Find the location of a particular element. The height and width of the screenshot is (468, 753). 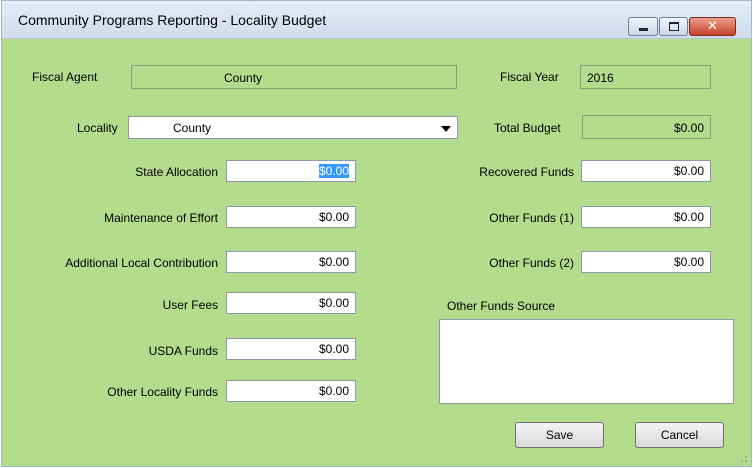

usda-funds-label: USDA Funds is located at coordinates (183, 351).